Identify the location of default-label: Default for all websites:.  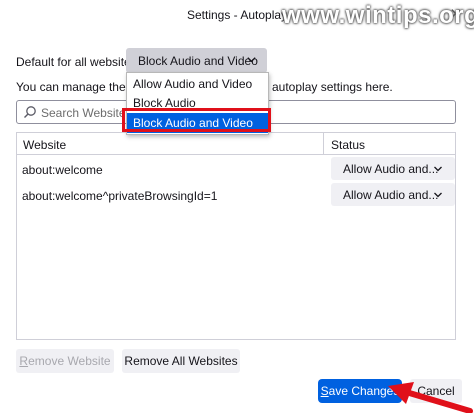
(78, 62).